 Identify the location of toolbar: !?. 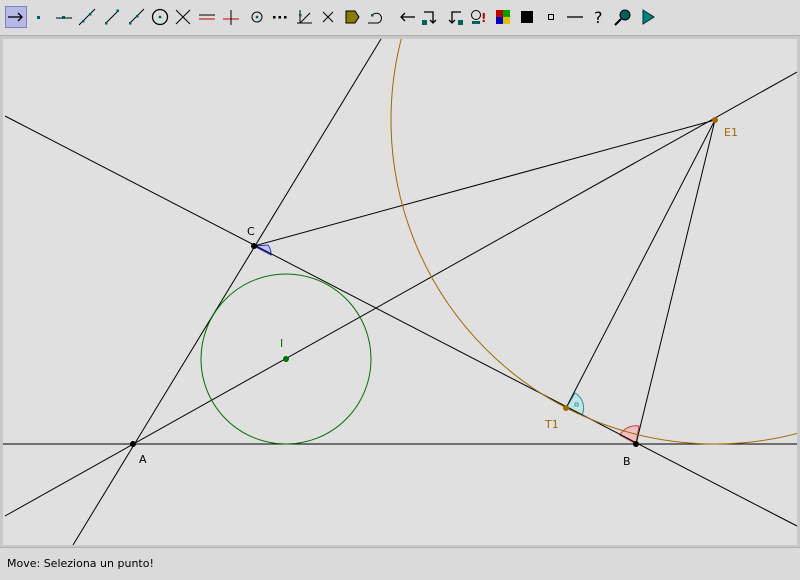
(400, 18).